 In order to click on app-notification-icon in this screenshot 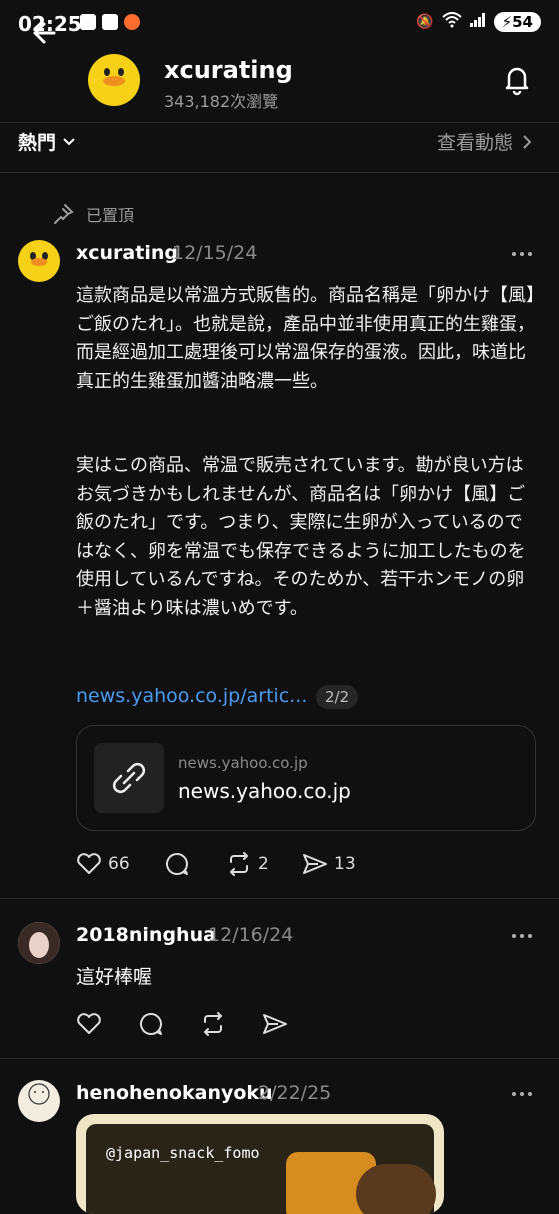, I will do `click(132, 22)`.